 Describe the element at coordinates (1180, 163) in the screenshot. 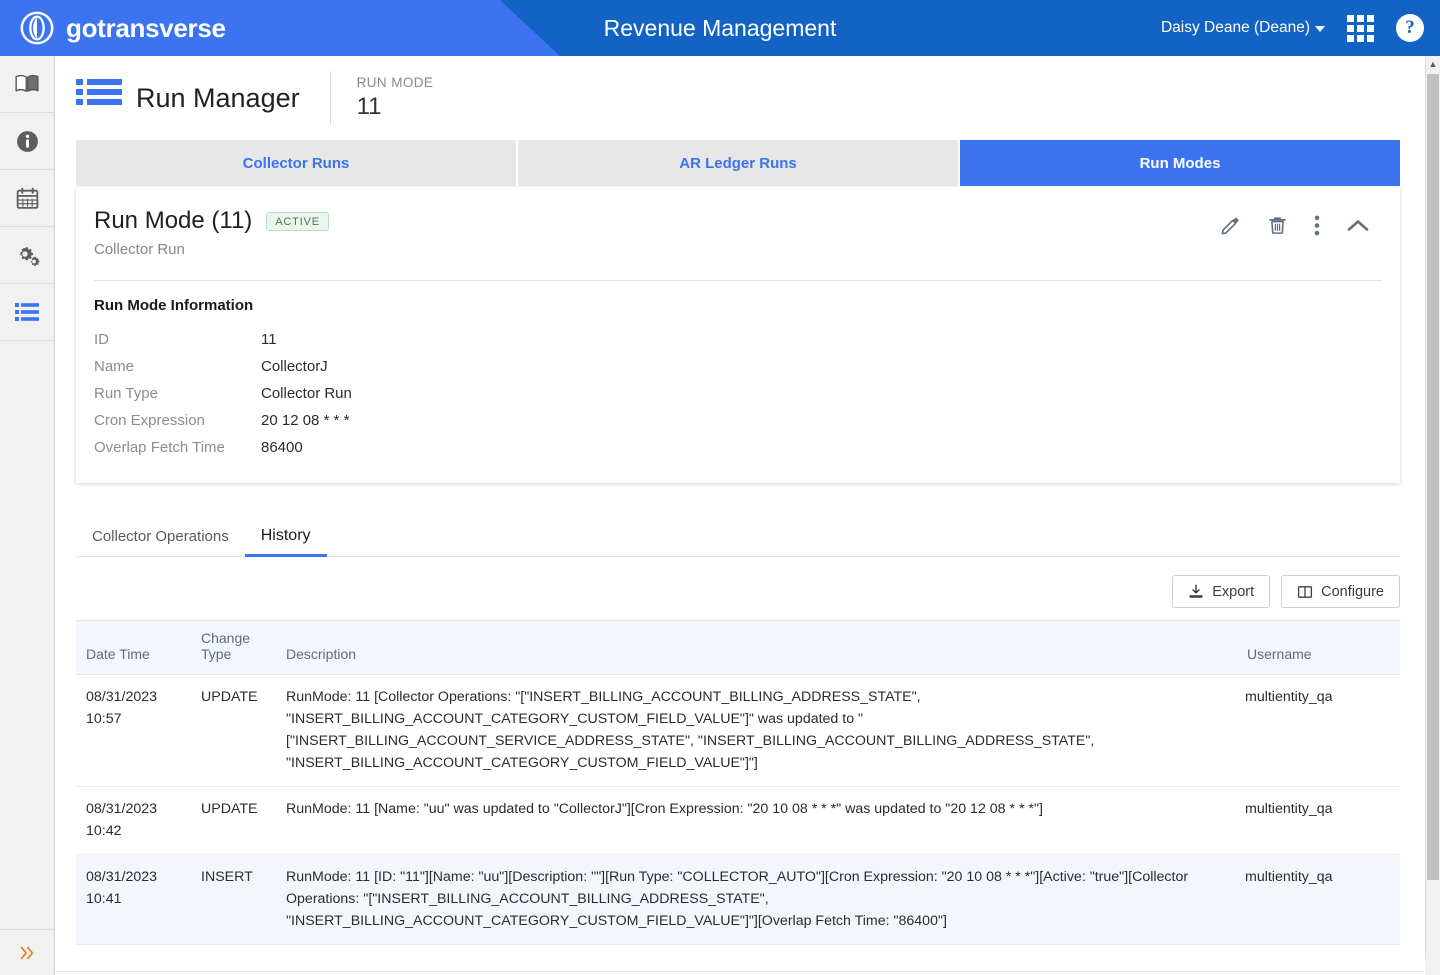

I see `tab-run-modes: Run Modes` at that location.